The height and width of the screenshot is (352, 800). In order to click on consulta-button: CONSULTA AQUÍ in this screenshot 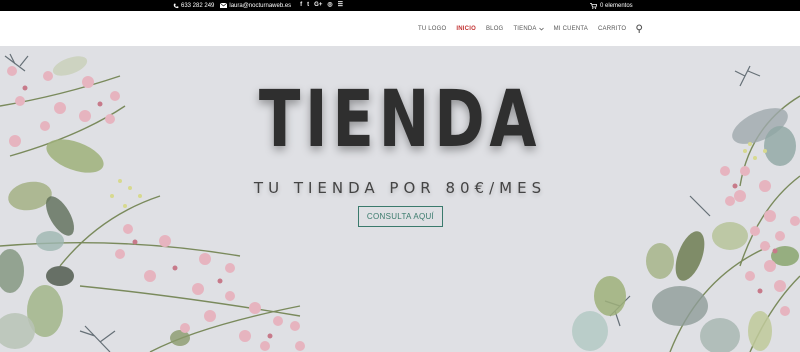, I will do `click(400, 216)`.